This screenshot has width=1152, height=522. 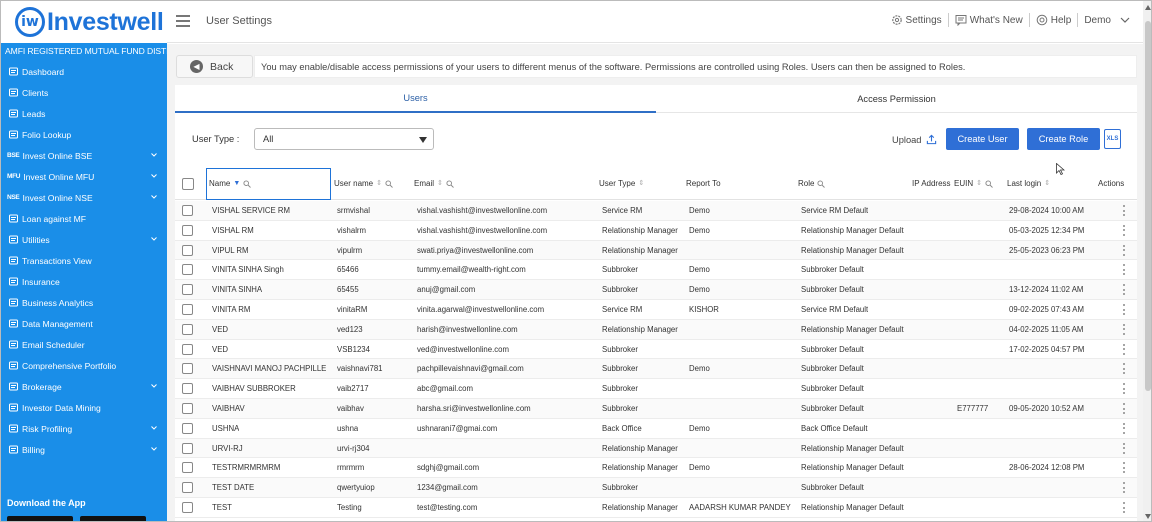 I want to click on help-link: Help, so click(x=1054, y=20).